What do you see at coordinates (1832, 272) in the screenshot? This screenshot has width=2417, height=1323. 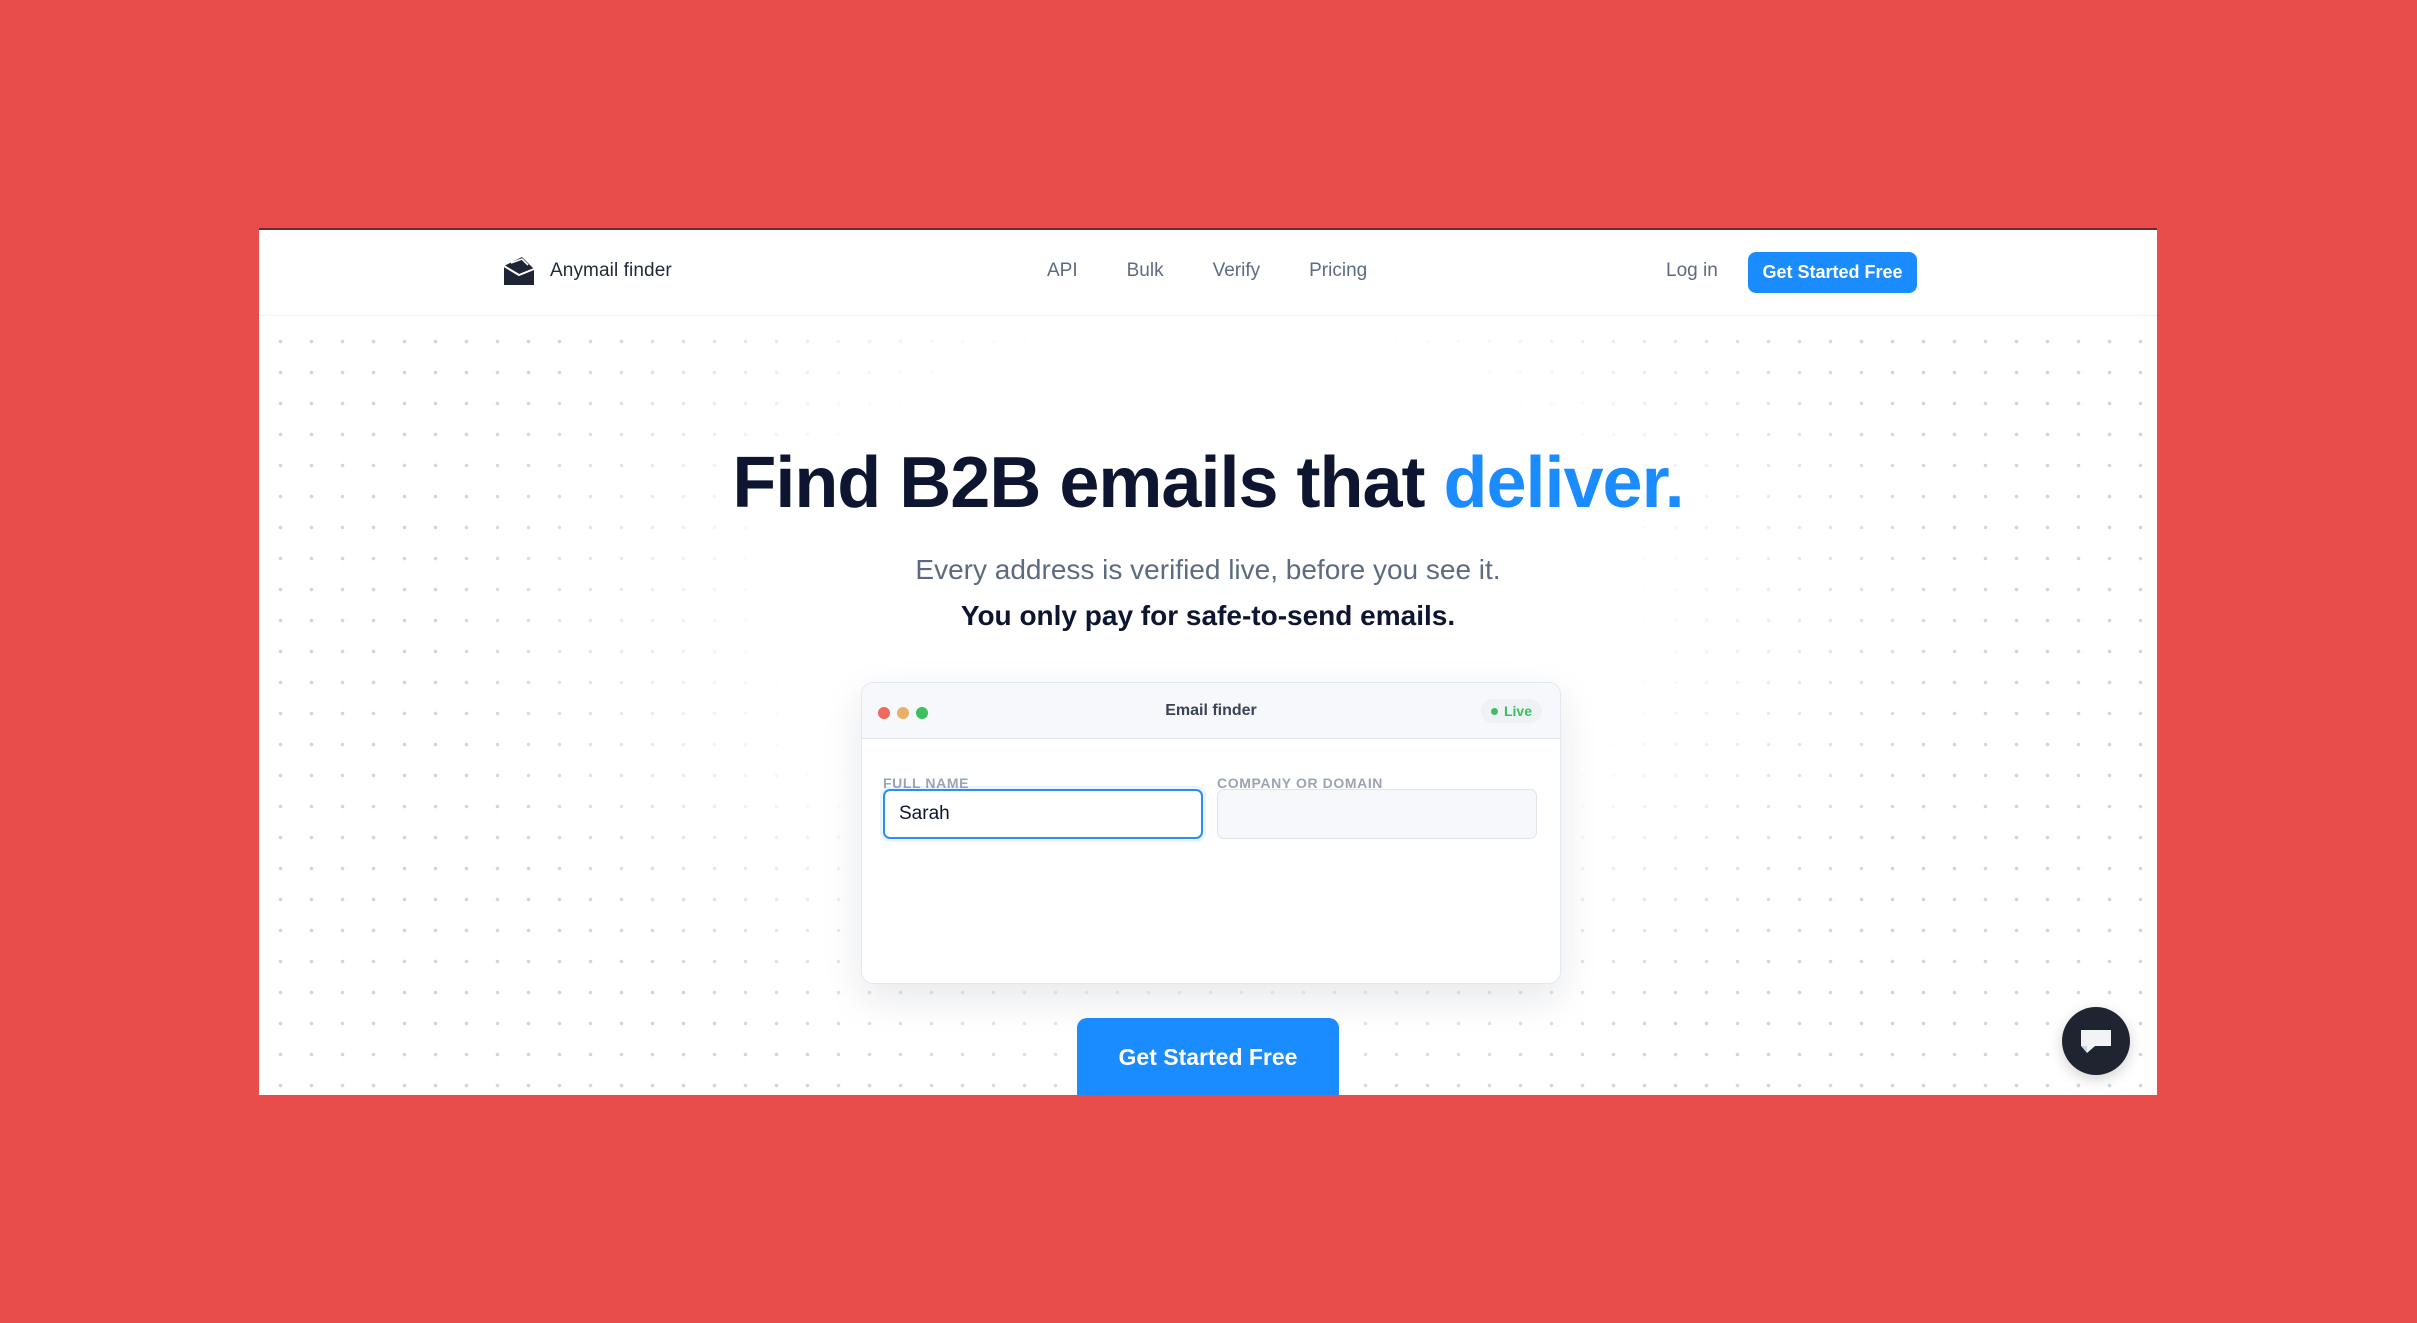 I see `nav-get-started-button: Get Started Free` at bounding box center [1832, 272].